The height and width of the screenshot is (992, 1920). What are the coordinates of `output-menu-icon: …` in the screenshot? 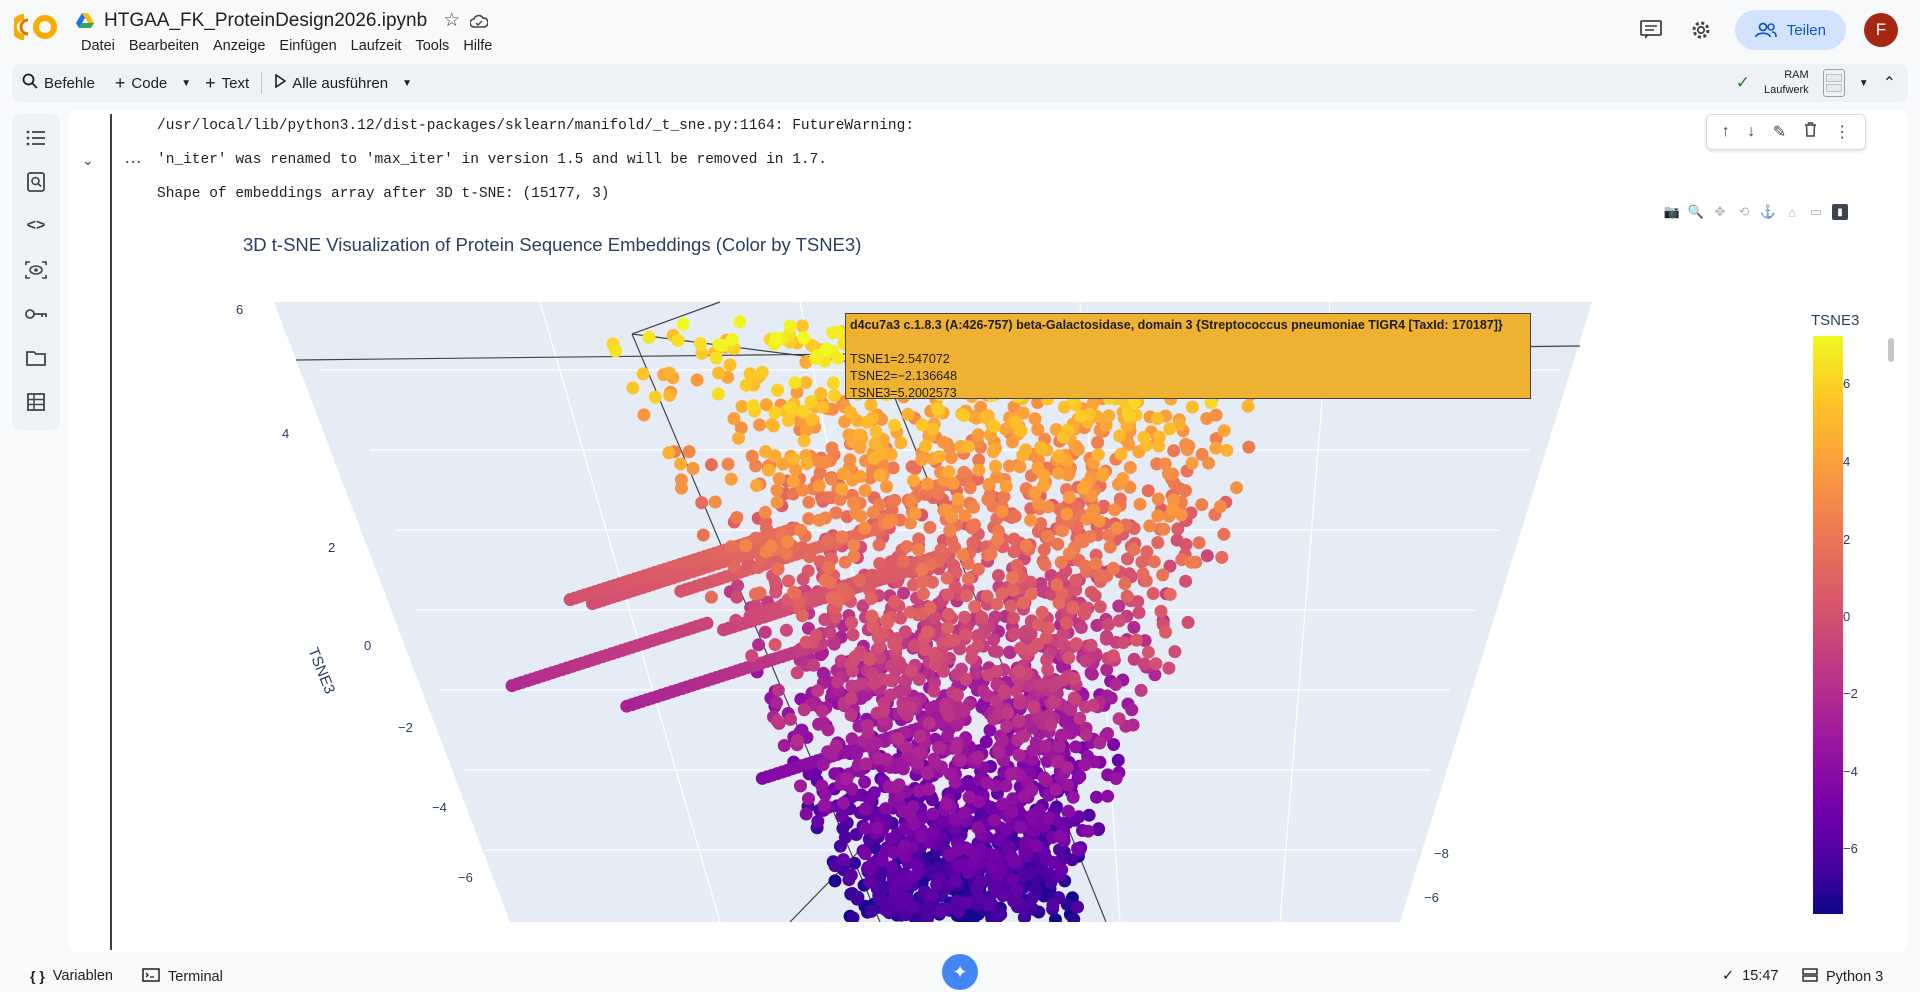 It's located at (133, 157).